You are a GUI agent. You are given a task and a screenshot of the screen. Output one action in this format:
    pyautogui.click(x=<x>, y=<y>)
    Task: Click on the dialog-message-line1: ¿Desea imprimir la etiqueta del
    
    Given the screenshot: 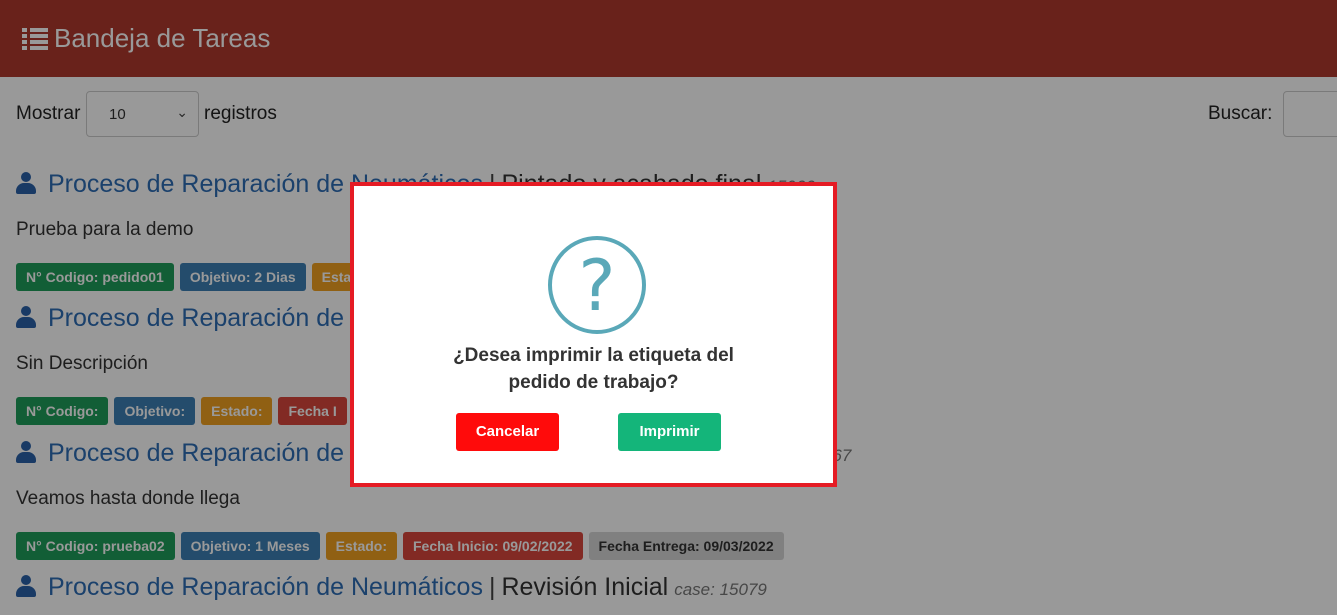 What is the action you would take?
    pyautogui.click(x=593, y=355)
    